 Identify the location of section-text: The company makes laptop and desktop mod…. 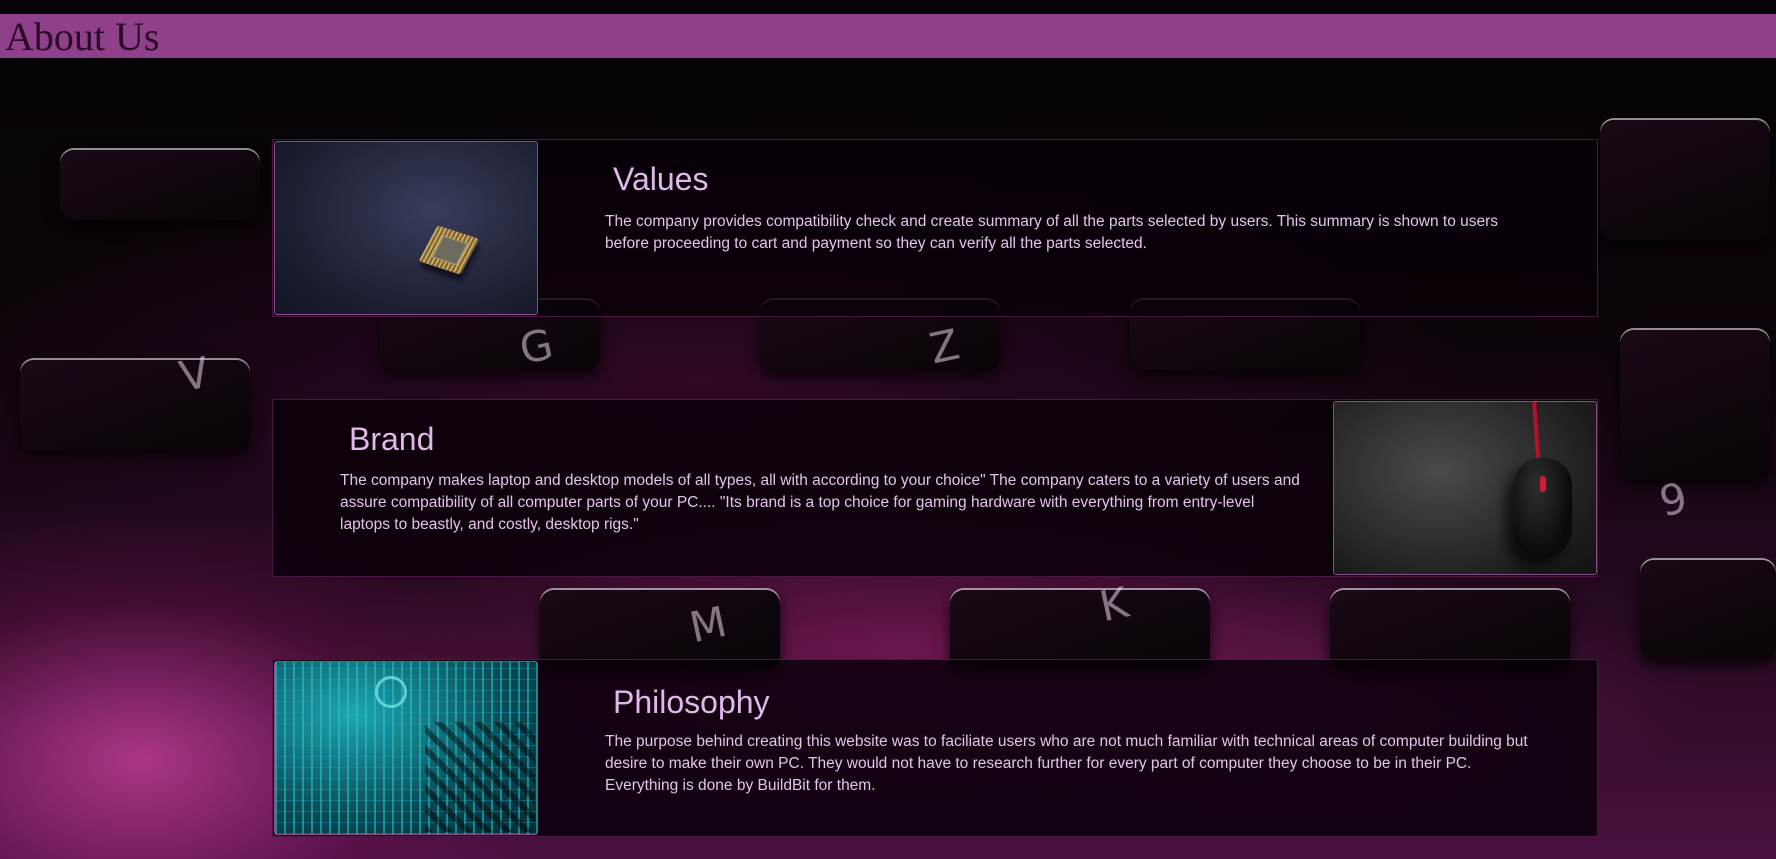
(820, 502).